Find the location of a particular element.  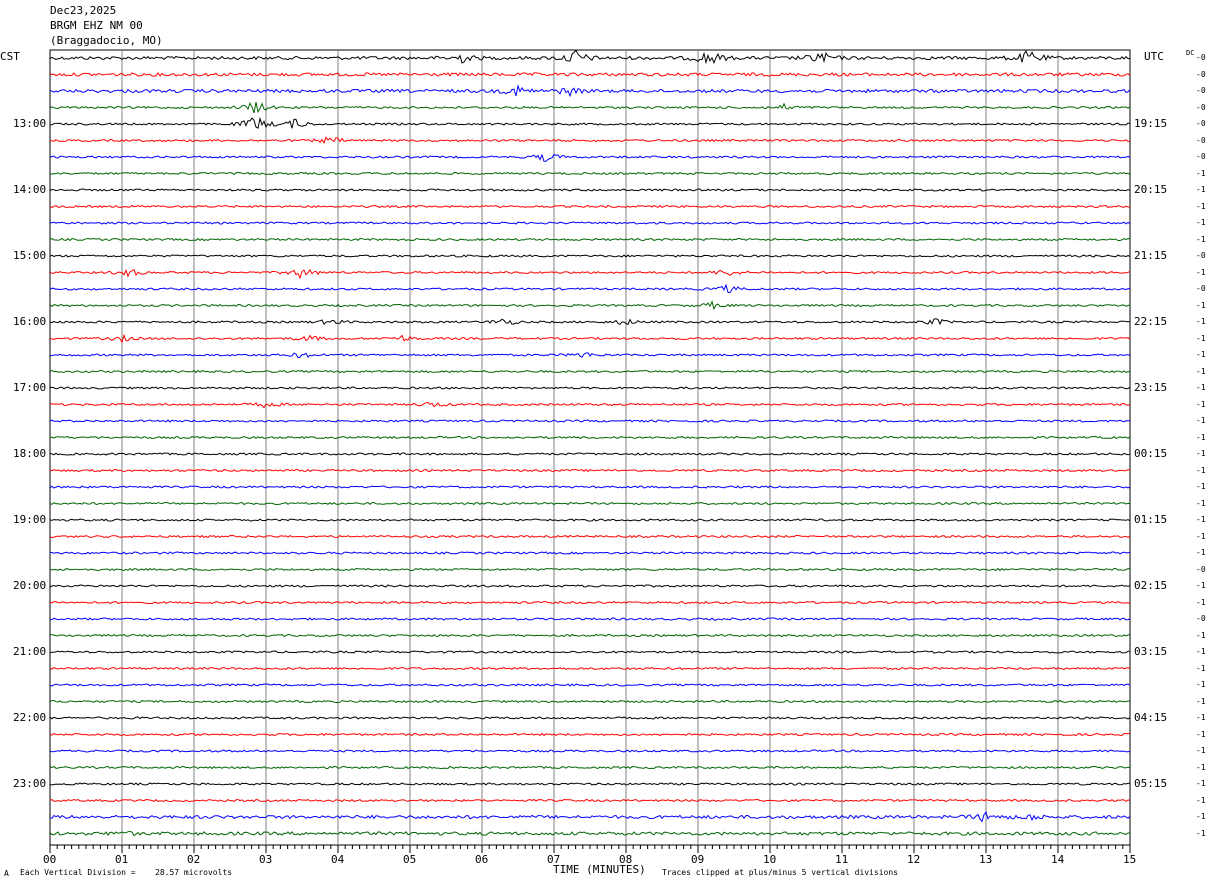

x-axis-ticks is located at coordinates (590, 849).